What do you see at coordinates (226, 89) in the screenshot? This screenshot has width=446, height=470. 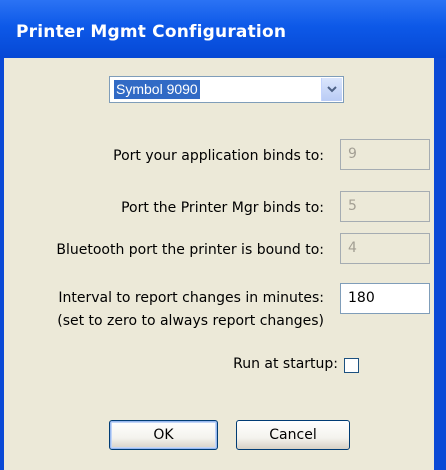 I see `printer-model-select: Symbol 9090` at bounding box center [226, 89].